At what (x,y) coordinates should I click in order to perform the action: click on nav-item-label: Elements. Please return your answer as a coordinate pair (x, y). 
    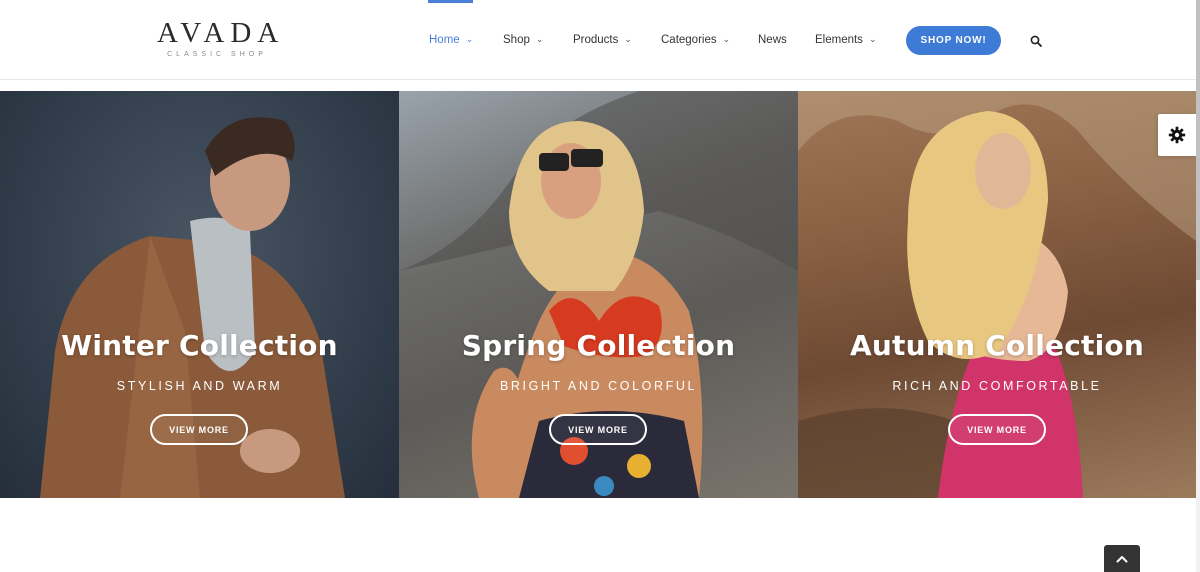
    Looking at the image, I should click on (839, 40).